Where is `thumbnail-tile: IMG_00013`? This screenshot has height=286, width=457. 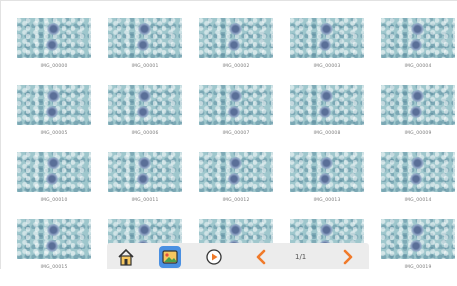 thumbnail-tile: IMG_00013 is located at coordinates (327, 185).